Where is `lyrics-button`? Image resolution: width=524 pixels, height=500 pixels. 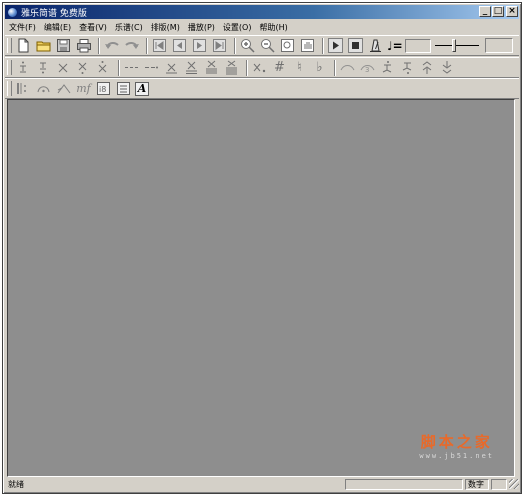
lyrics-button is located at coordinates (123, 88).